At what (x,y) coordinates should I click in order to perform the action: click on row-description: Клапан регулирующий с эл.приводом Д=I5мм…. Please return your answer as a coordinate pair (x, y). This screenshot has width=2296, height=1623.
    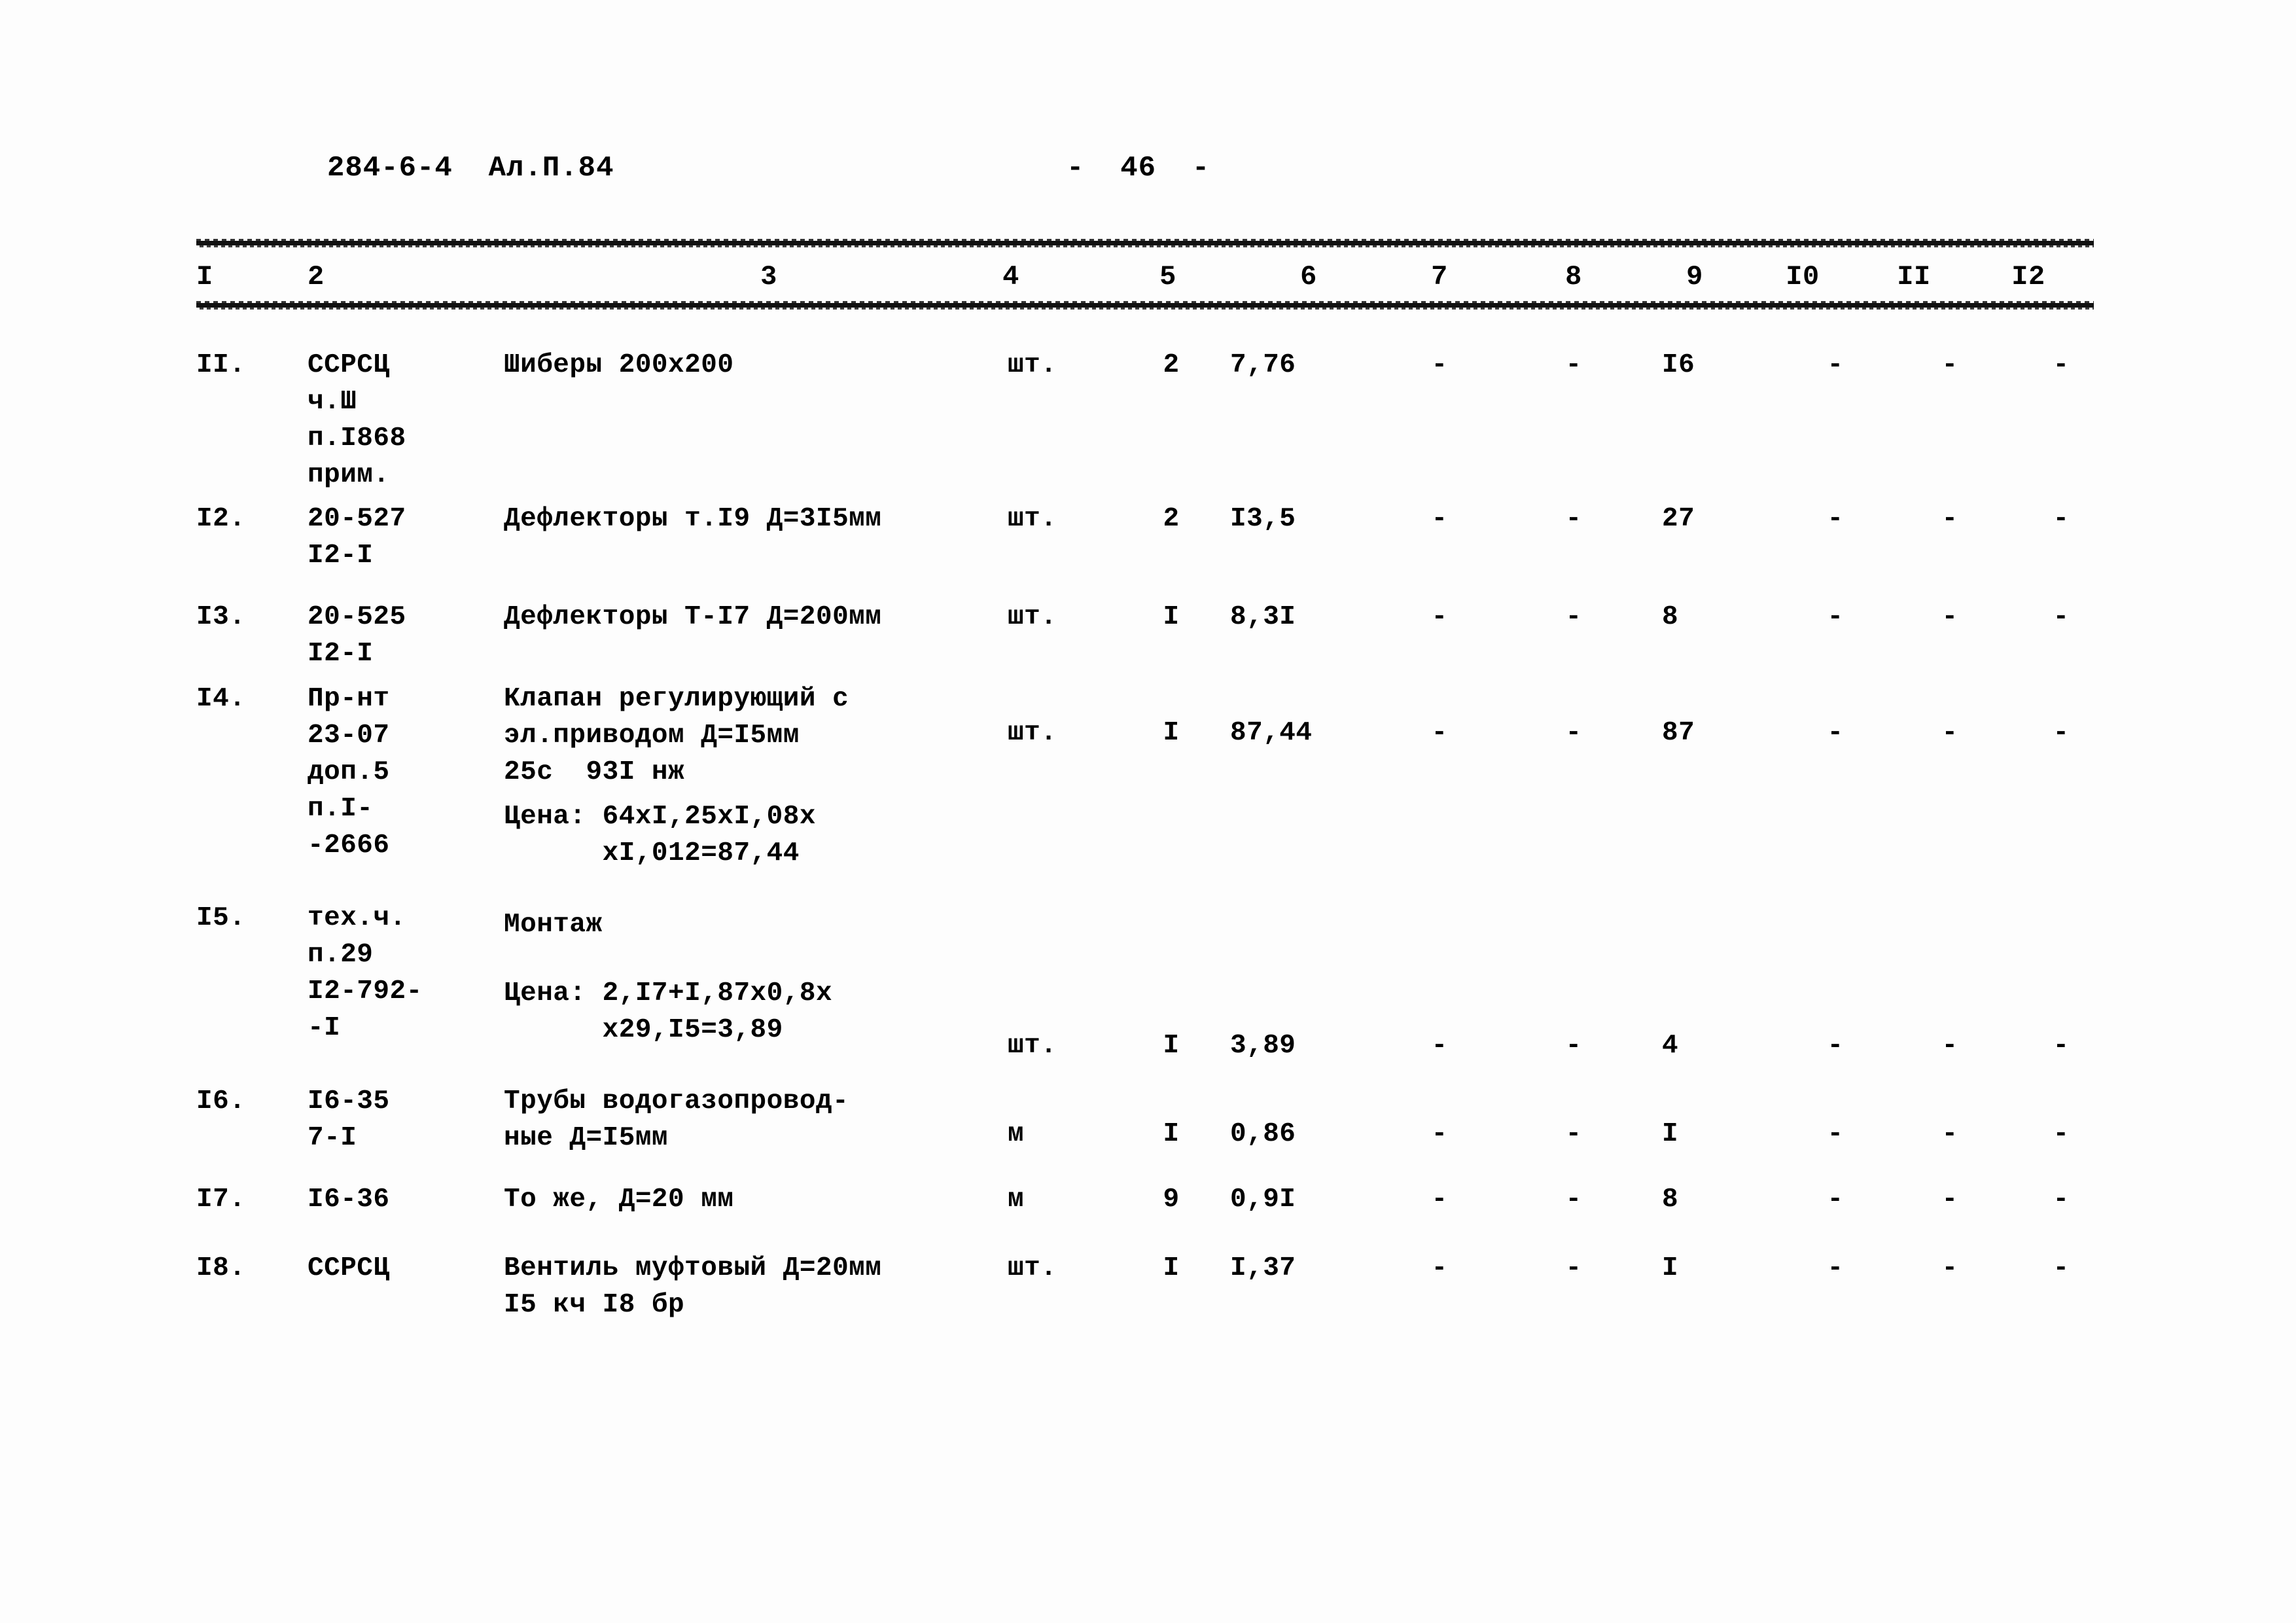
    Looking at the image, I should click on (676, 735).